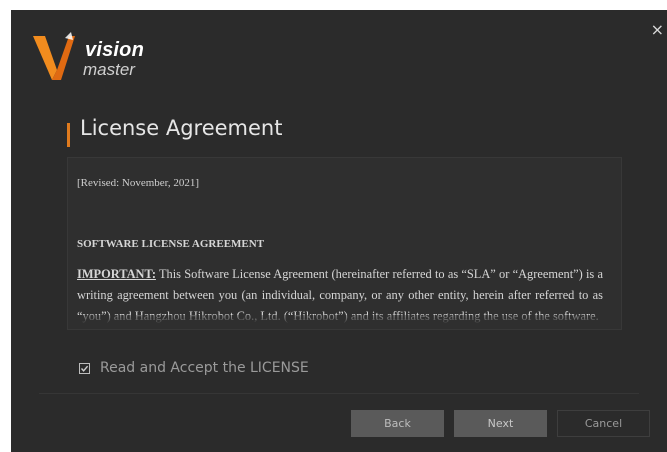  I want to click on license-revised-date: [Revised: November, 2021], so click(138, 183).